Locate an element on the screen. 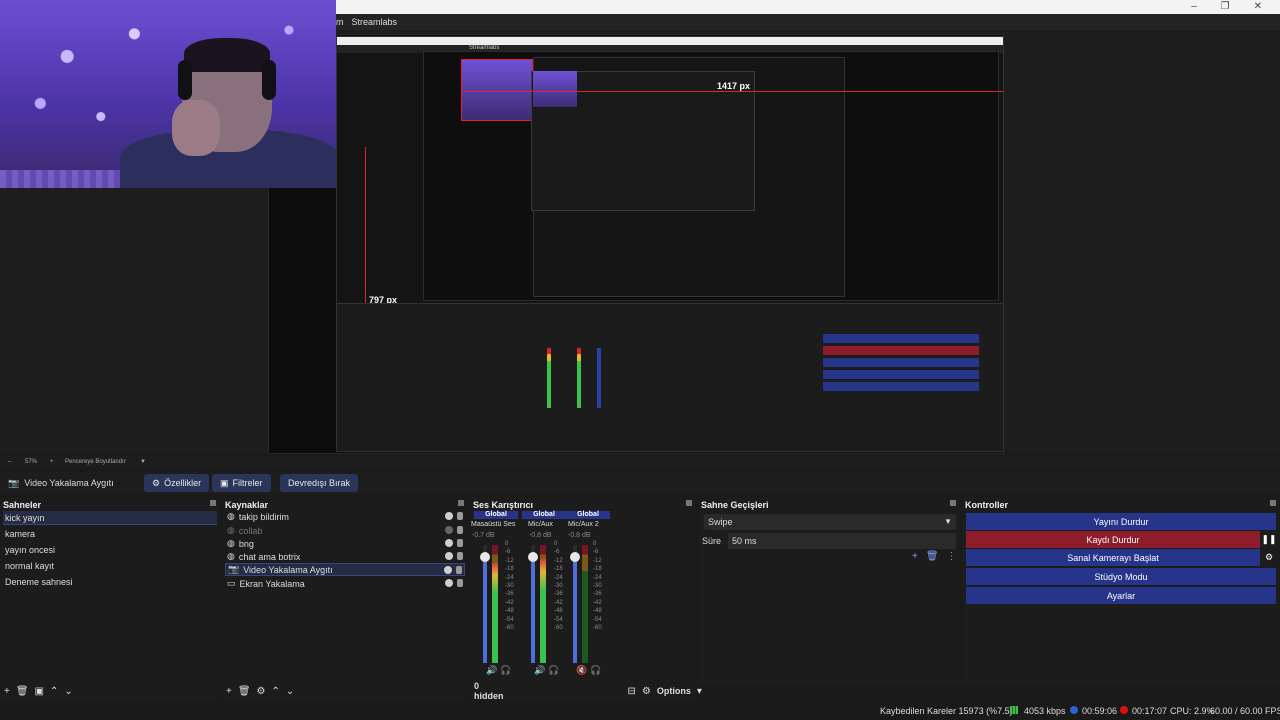 The width and height of the screenshot is (1280, 720). start-virtual-camera-button: Sanal Kamerayı Başlat is located at coordinates (1113, 557).